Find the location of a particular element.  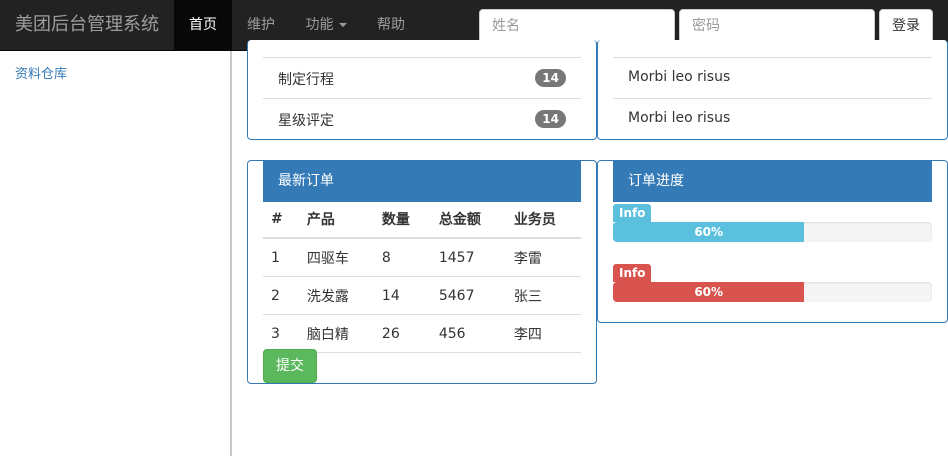

table-header-row: # 产品 数量 总金额 业务员 is located at coordinates (422, 220).